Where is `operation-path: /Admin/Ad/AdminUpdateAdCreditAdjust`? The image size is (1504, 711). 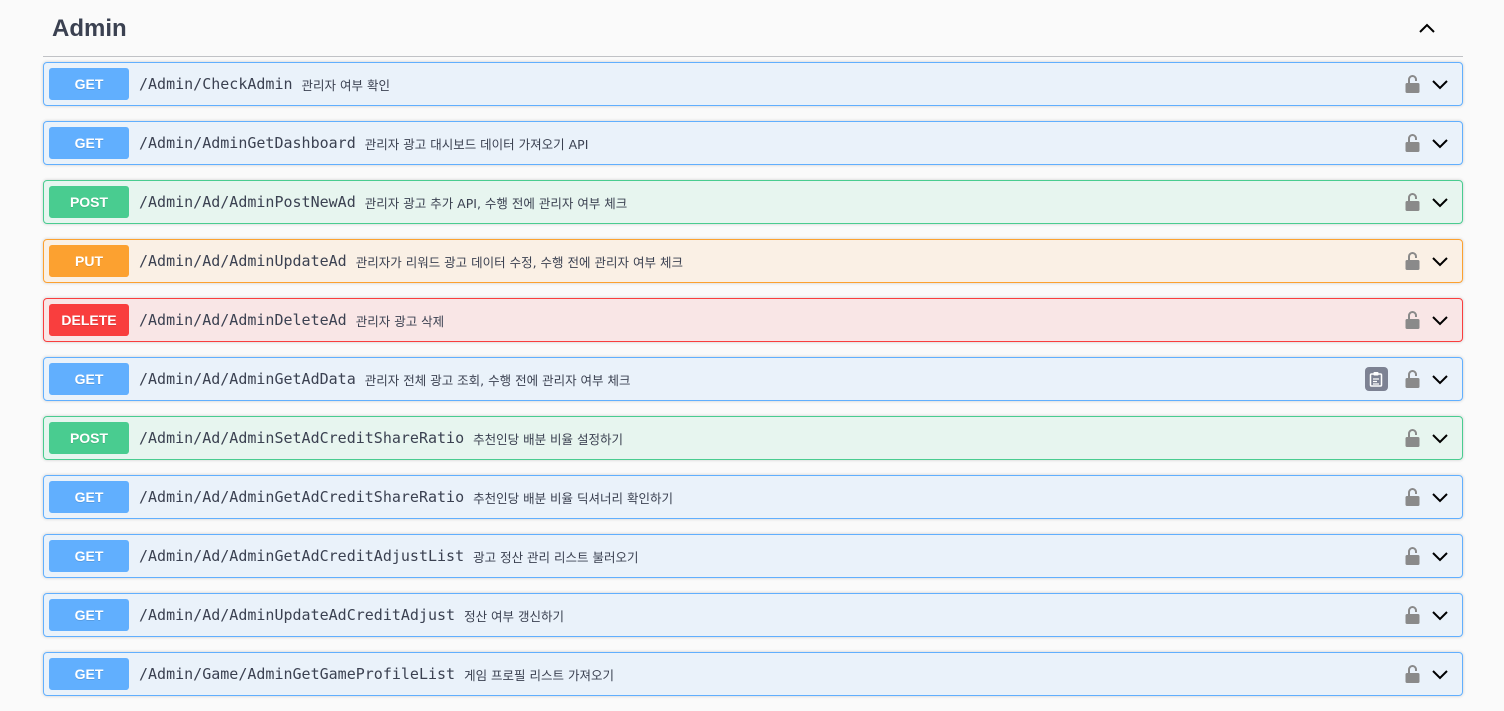
operation-path: /Admin/Ad/AdminUpdateAdCreditAdjust is located at coordinates (297, 615).